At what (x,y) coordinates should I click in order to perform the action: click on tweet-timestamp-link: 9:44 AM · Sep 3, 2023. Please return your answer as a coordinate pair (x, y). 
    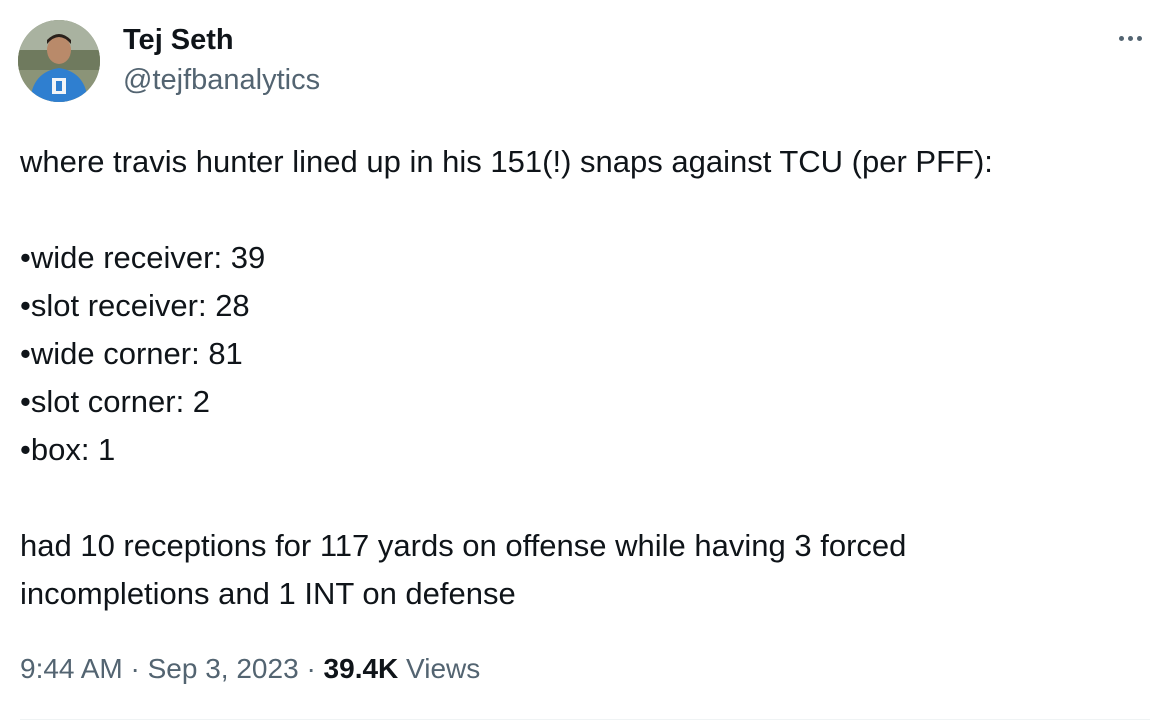
    Looking at the image, I should click on (159, 668).